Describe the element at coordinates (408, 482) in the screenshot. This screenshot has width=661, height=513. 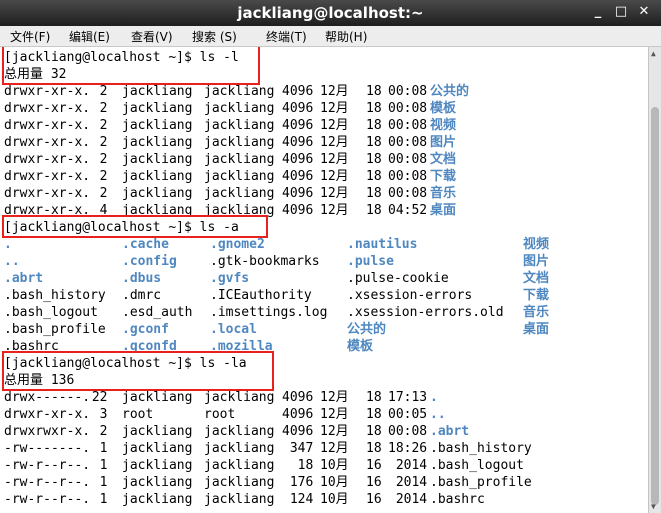
I see `time: 2014` at that location.